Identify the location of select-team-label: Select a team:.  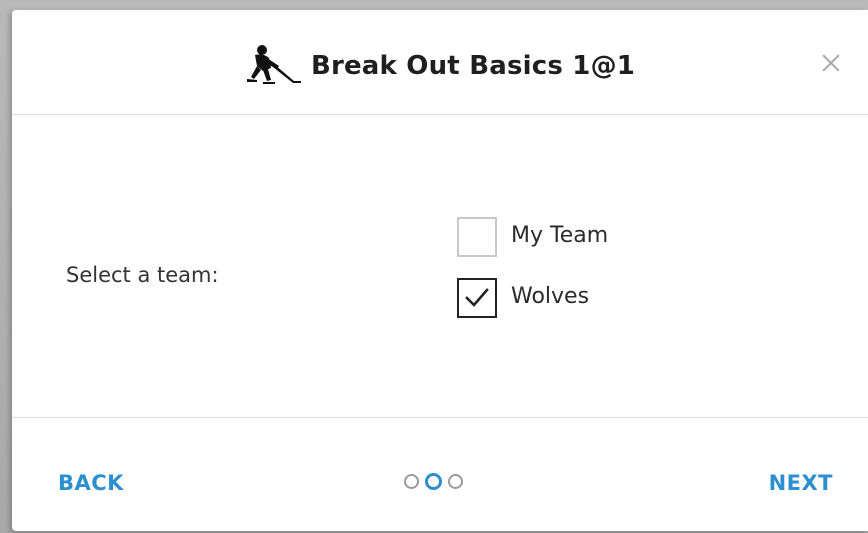
(142, 275).